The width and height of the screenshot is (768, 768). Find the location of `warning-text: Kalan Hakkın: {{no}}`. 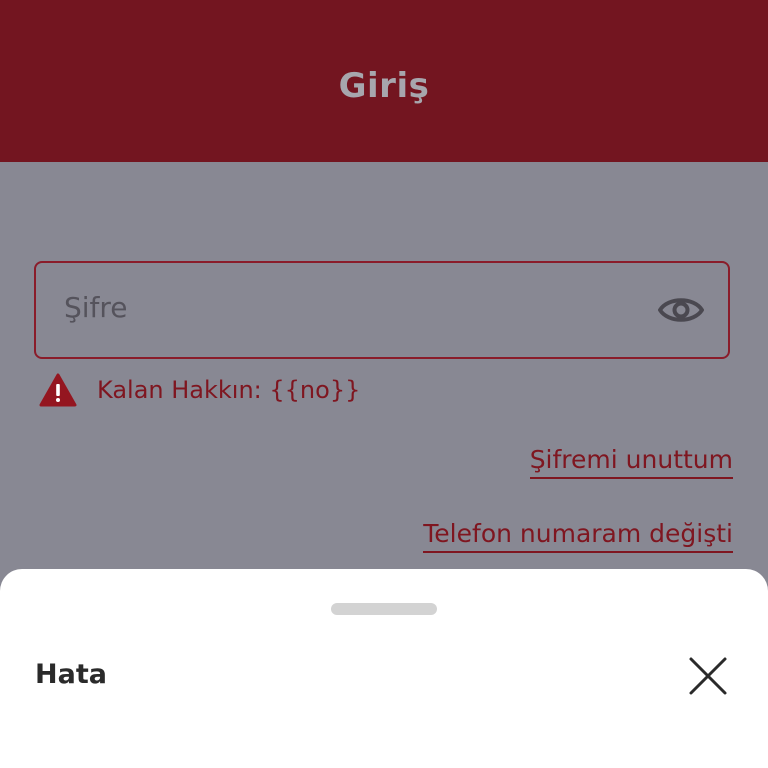

warning-text: Kalan Hakkın: {{no}} is located at coordinates (229, 390).